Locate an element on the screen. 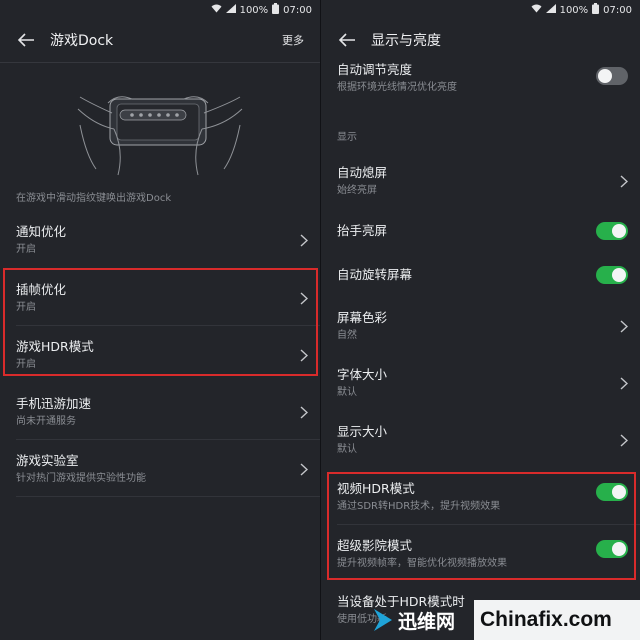 The image size is (640, 640). illustration: 在游戏中滑动指纹键唤出游戏Dock is located at coordinates (160, 133).